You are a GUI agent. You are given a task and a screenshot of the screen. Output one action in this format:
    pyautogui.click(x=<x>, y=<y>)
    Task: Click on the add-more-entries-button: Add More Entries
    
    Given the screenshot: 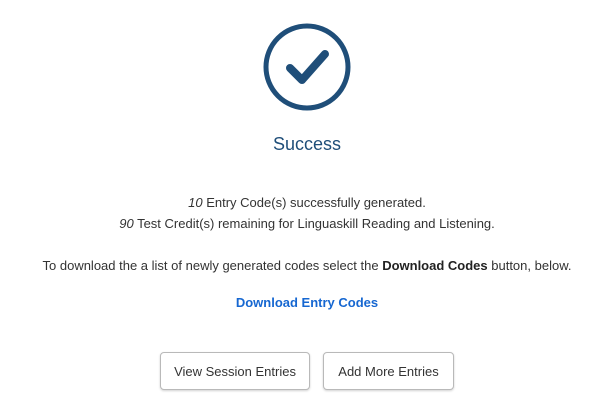 What is the action you would take?
    pyautogui.click(x=388, y=371)
    